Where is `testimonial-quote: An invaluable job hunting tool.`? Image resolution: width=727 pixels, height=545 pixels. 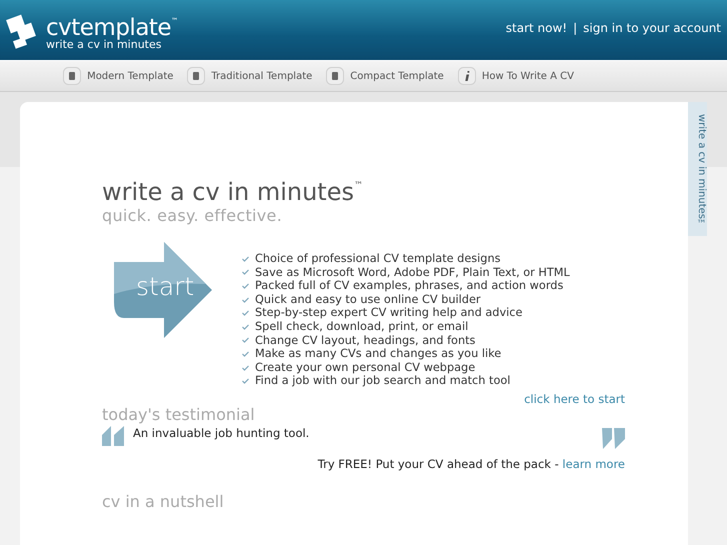
testimonial-quote: An invaluable job hunting tool. is located at coordinates (221, 433).